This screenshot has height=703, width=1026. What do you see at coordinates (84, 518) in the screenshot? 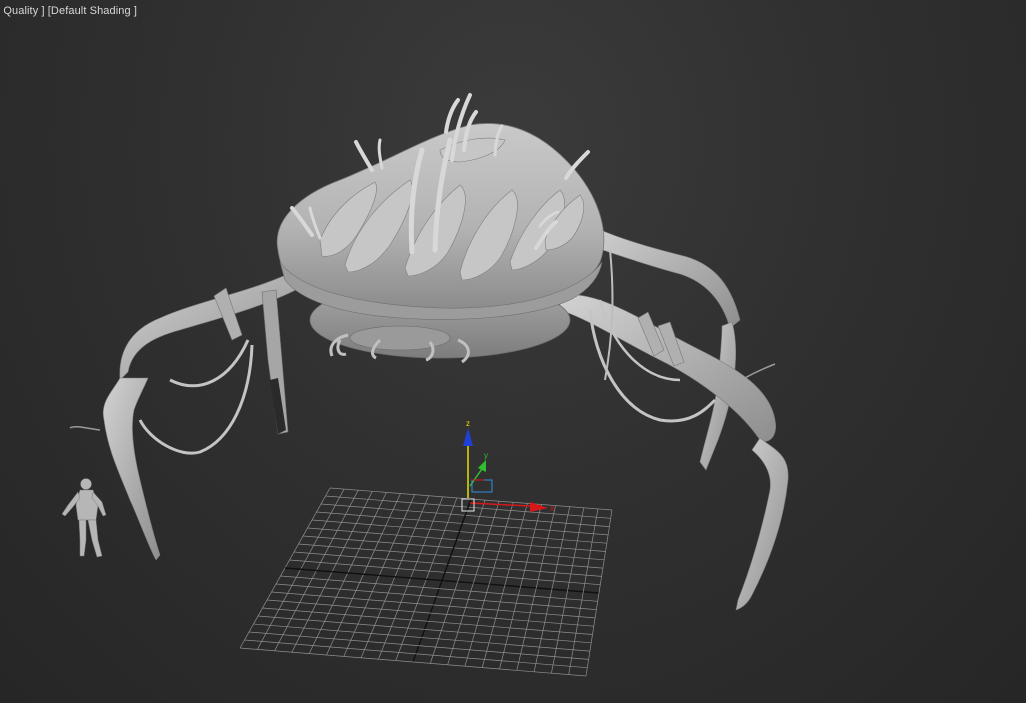
I see `human-reference-figure` at bounding box center [84, 518].